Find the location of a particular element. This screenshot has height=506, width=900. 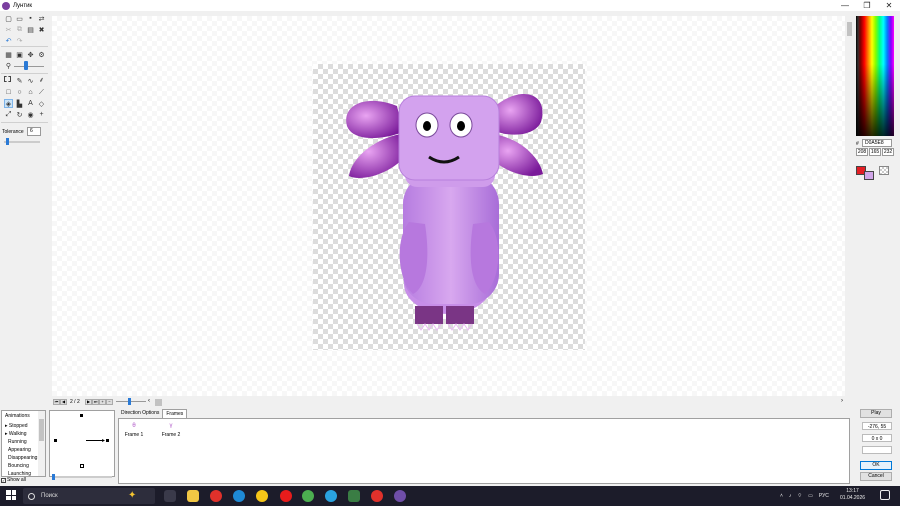

canvas-vertical-scrollbar is located at coordinates (849, 206).